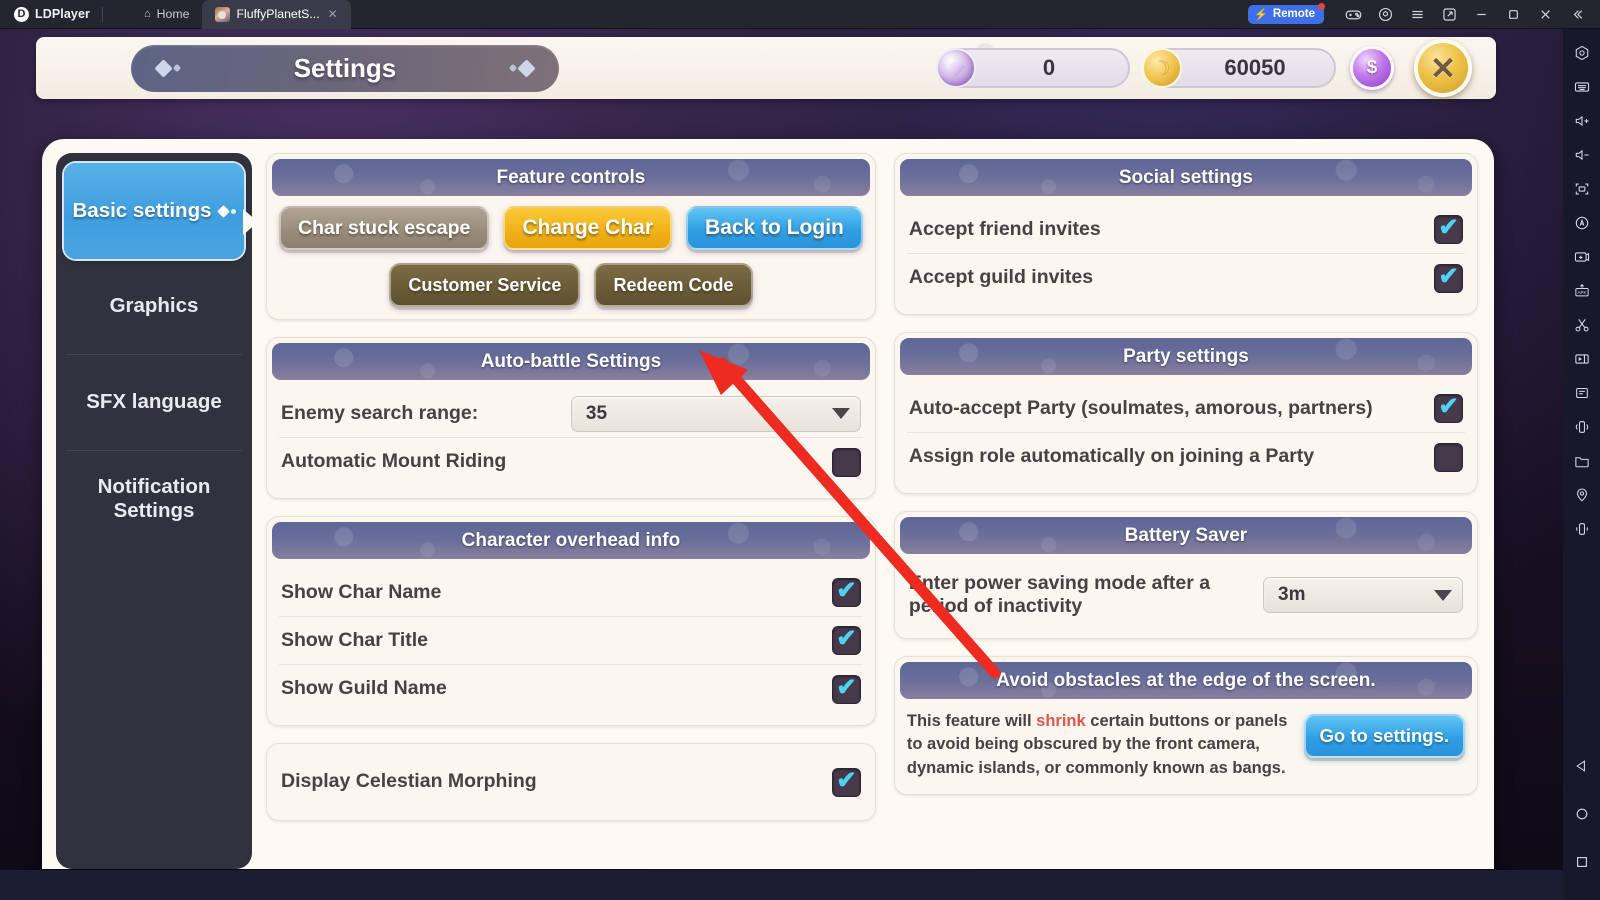 Image resolution: width=1600 pixels, height=900 pixels. I want to click on brand: D LDPlayer, so click(58, 14).